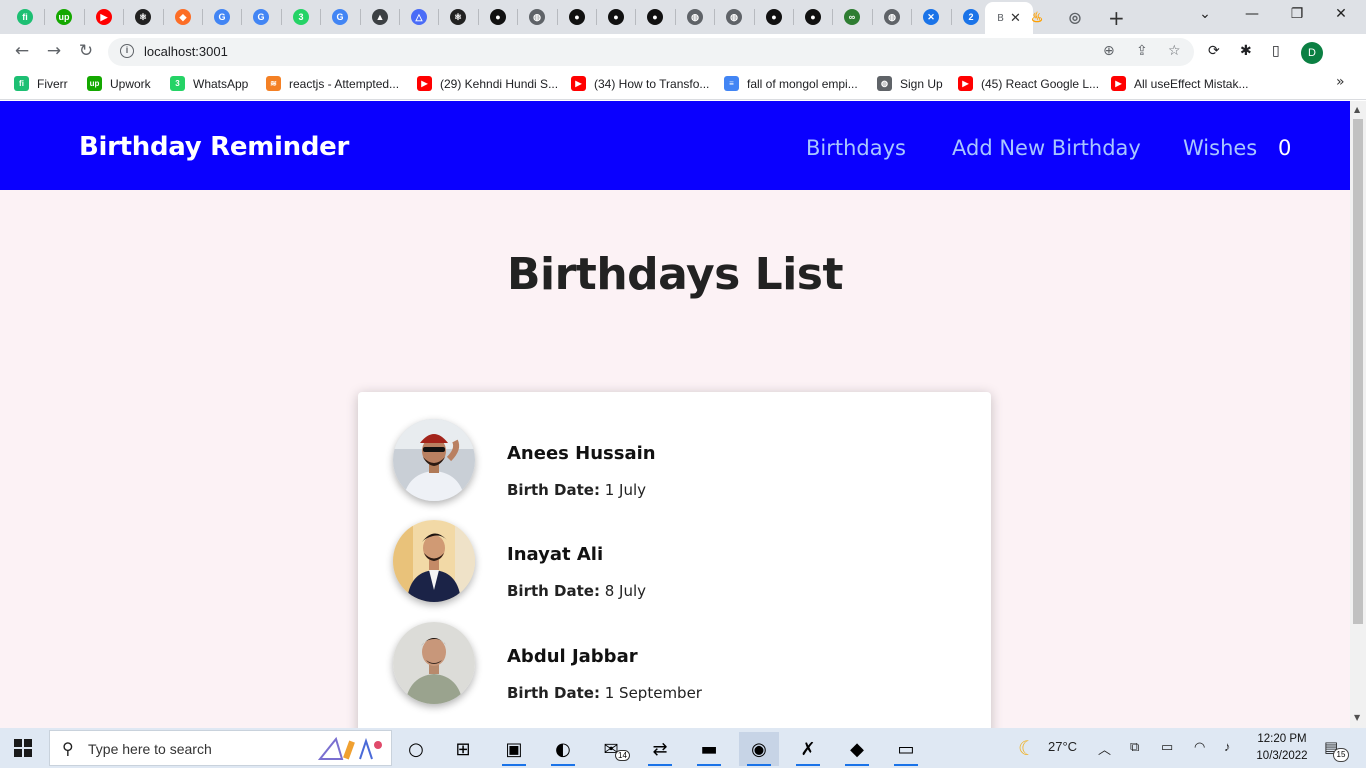  What do you see at coordinates (22, 51) in the screenshot?
I see `back-button: ←` at bounding box center [22, 51].